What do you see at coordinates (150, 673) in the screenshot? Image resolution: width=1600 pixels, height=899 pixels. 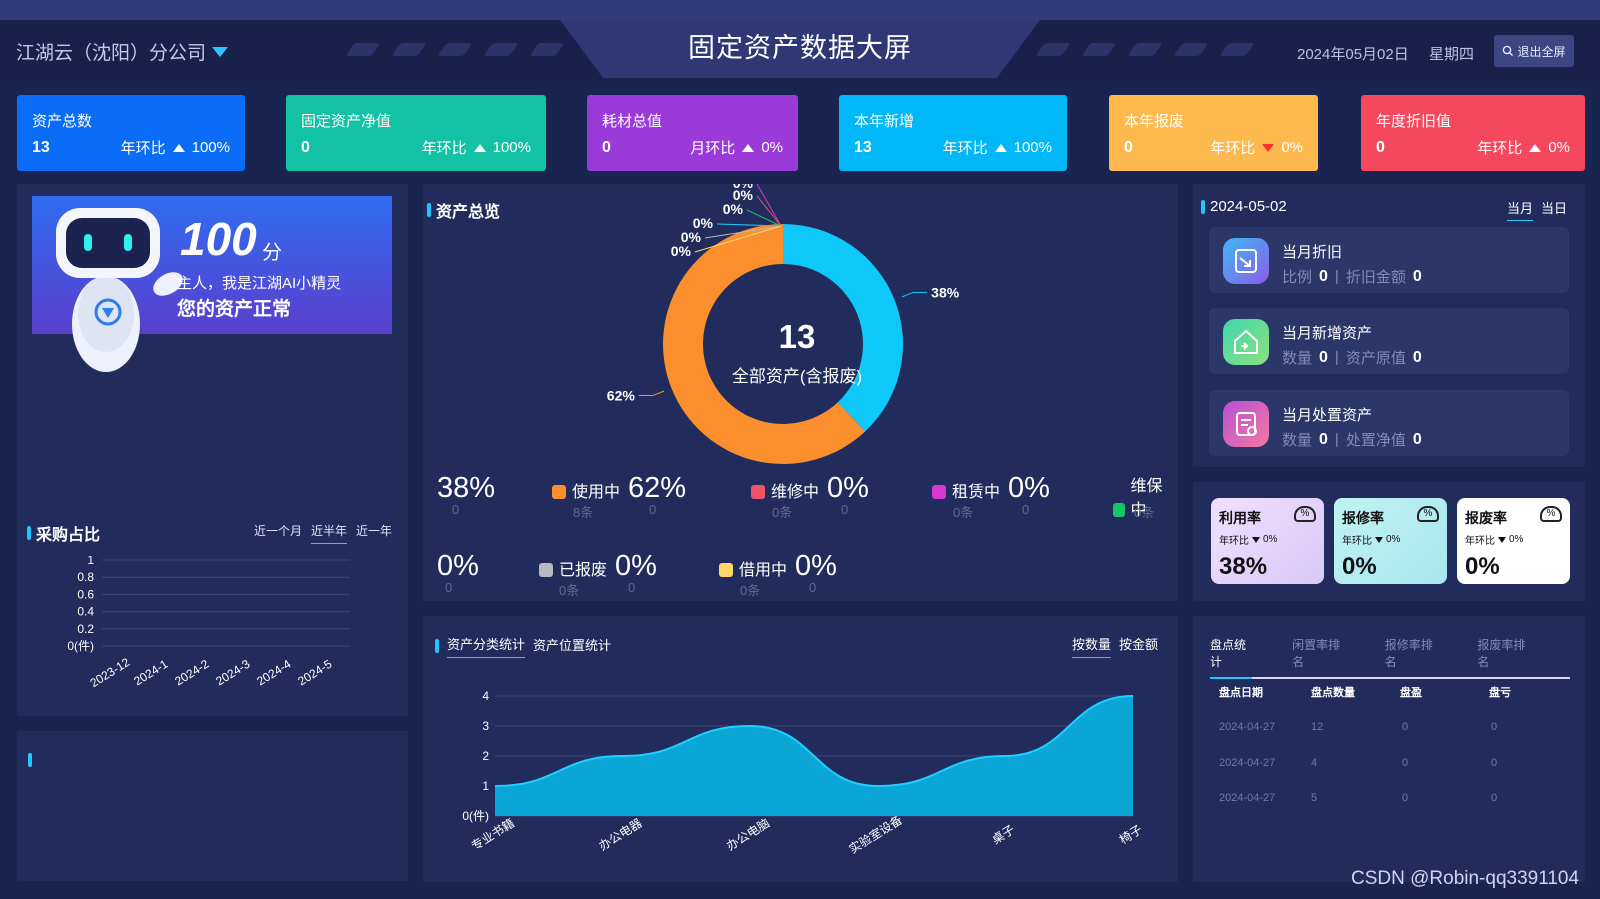 I see `x-tick-label: 2024-1` at bounding box center [150, 673].